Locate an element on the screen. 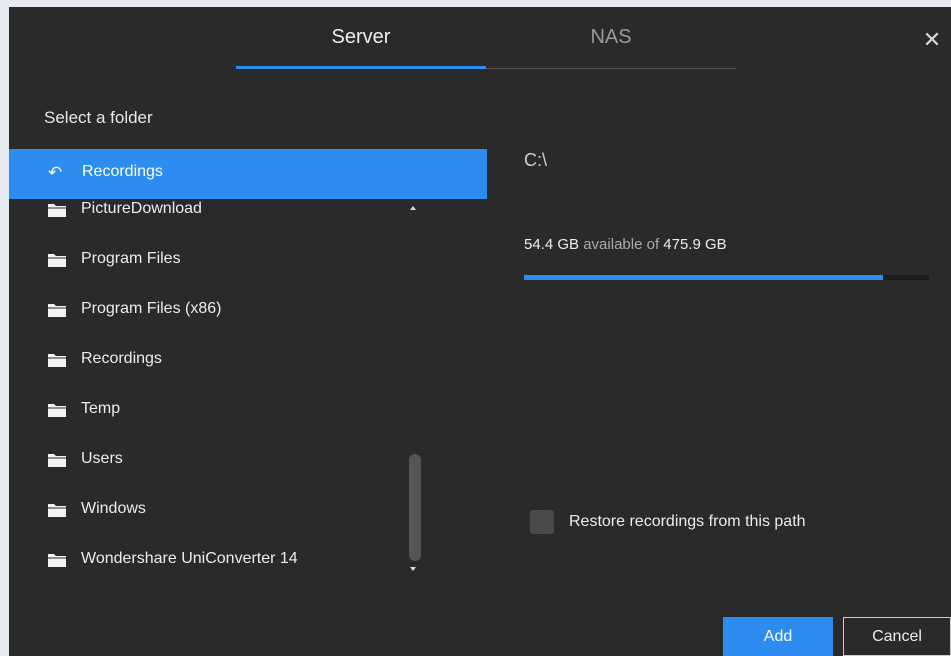 The height and width of the screenshot is (656, 951). folder-item-program-files-x86: Program Files (x86) is located at coordinates (209, 310).